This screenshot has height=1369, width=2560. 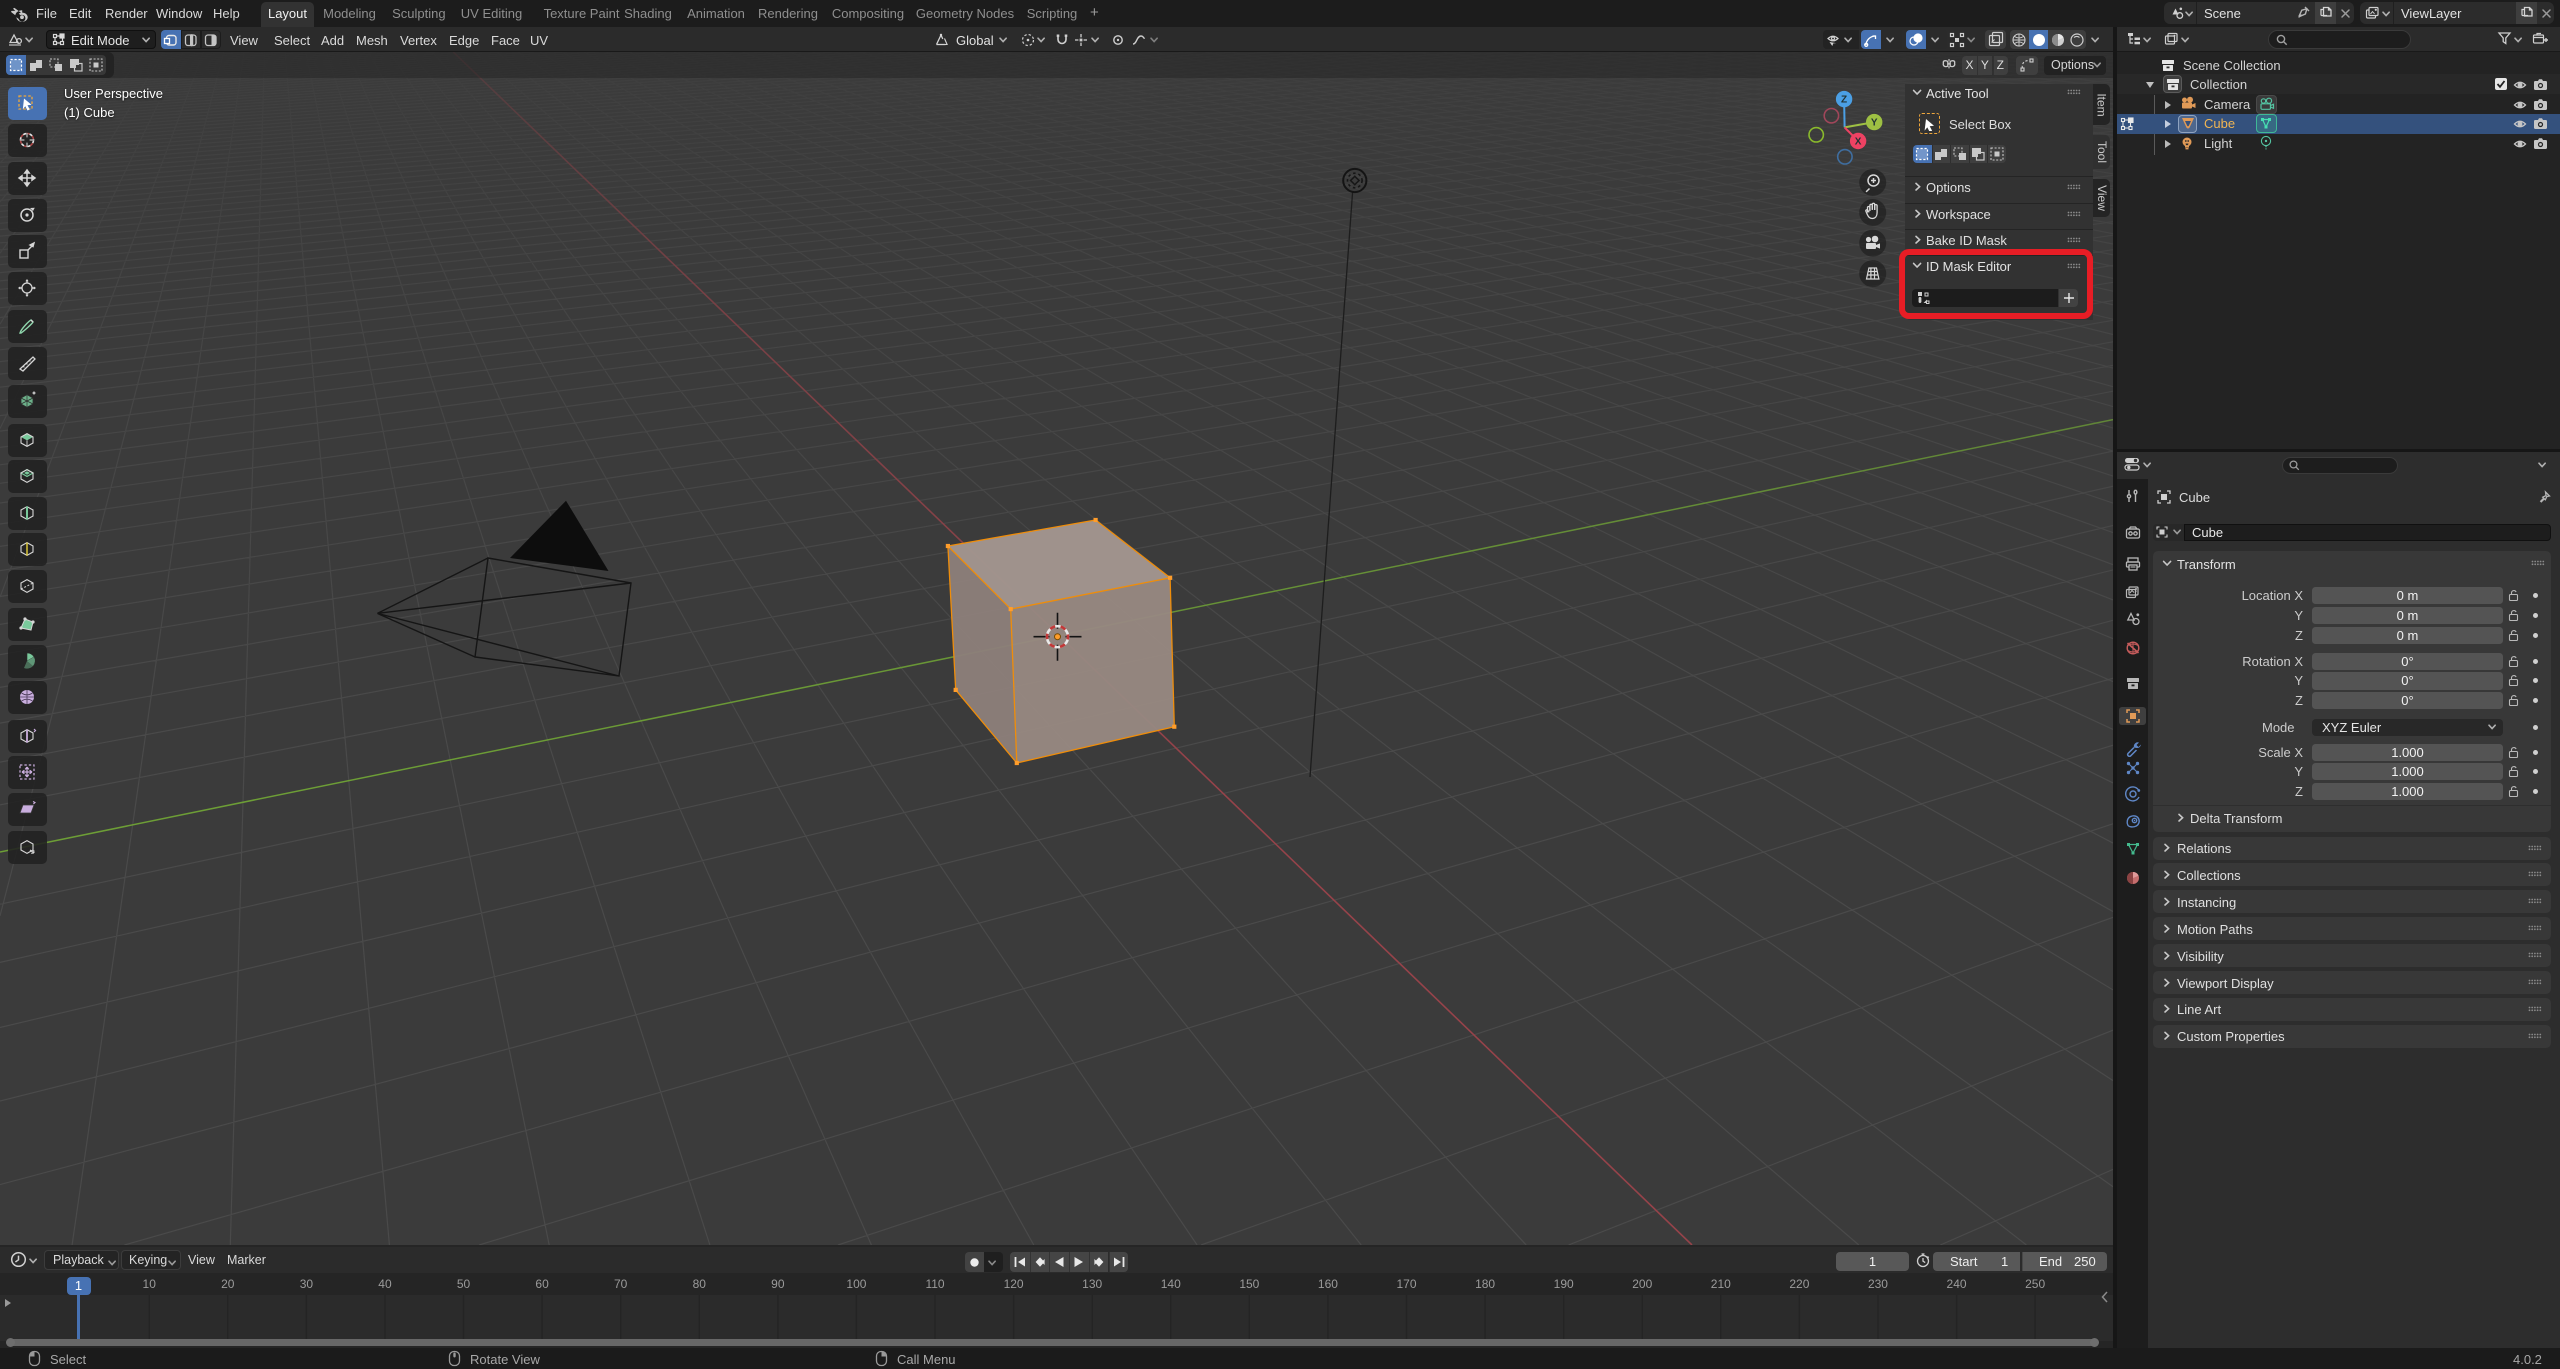 What do you see at coordinates (1858, 142) in the screenshot?
I see `svg-text: X` at bounding box center [1858, 142].